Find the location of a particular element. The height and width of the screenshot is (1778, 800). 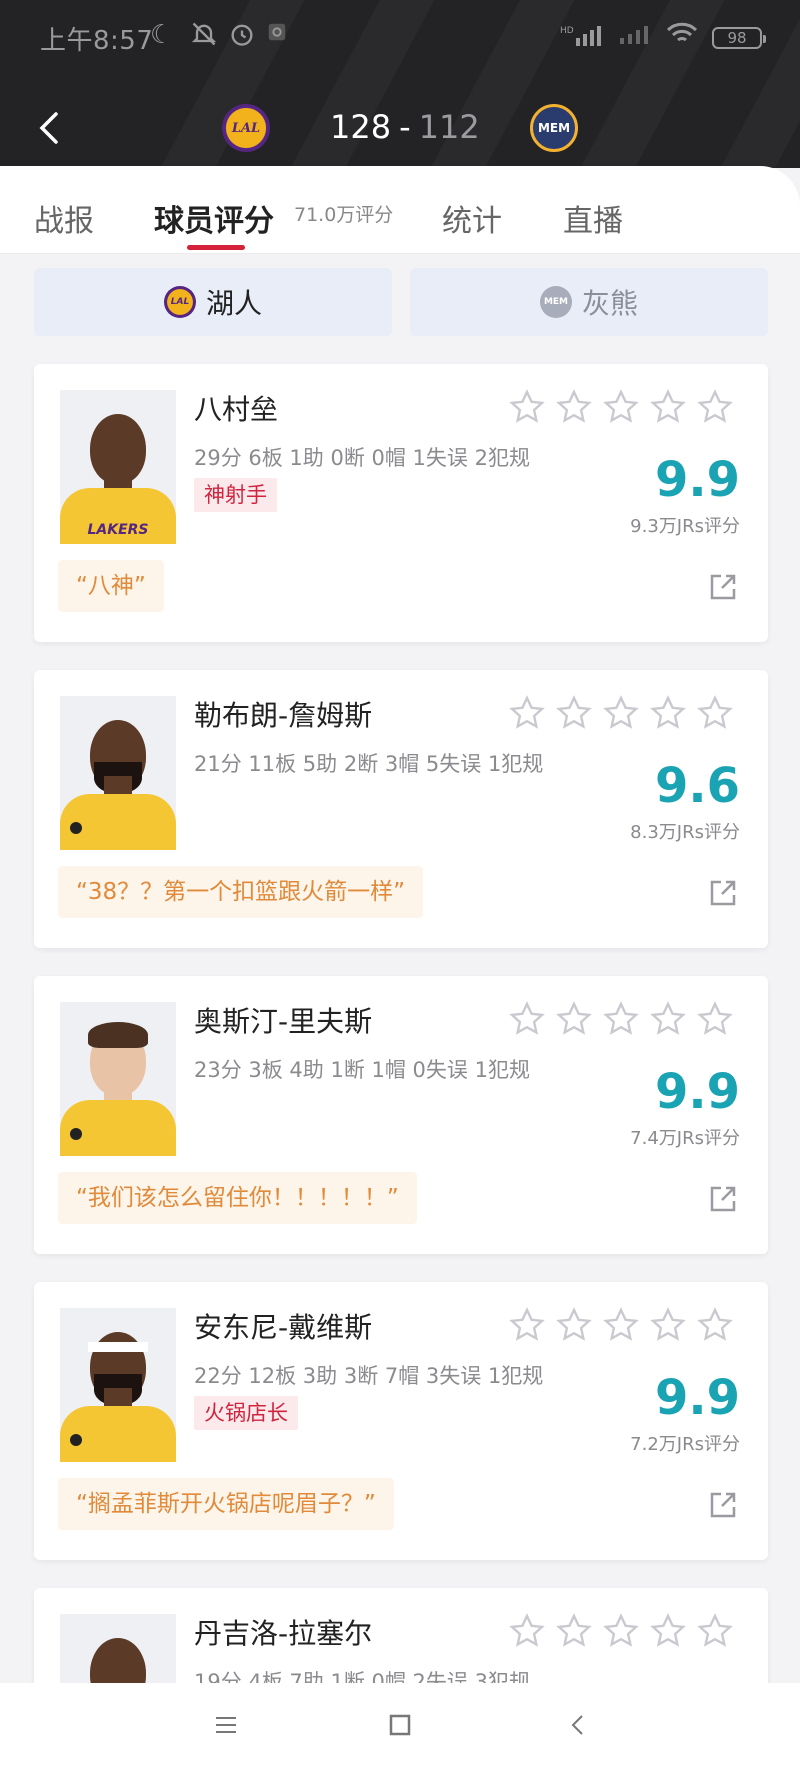

hot-comment: “八神” is located at coordinates (111, 586).